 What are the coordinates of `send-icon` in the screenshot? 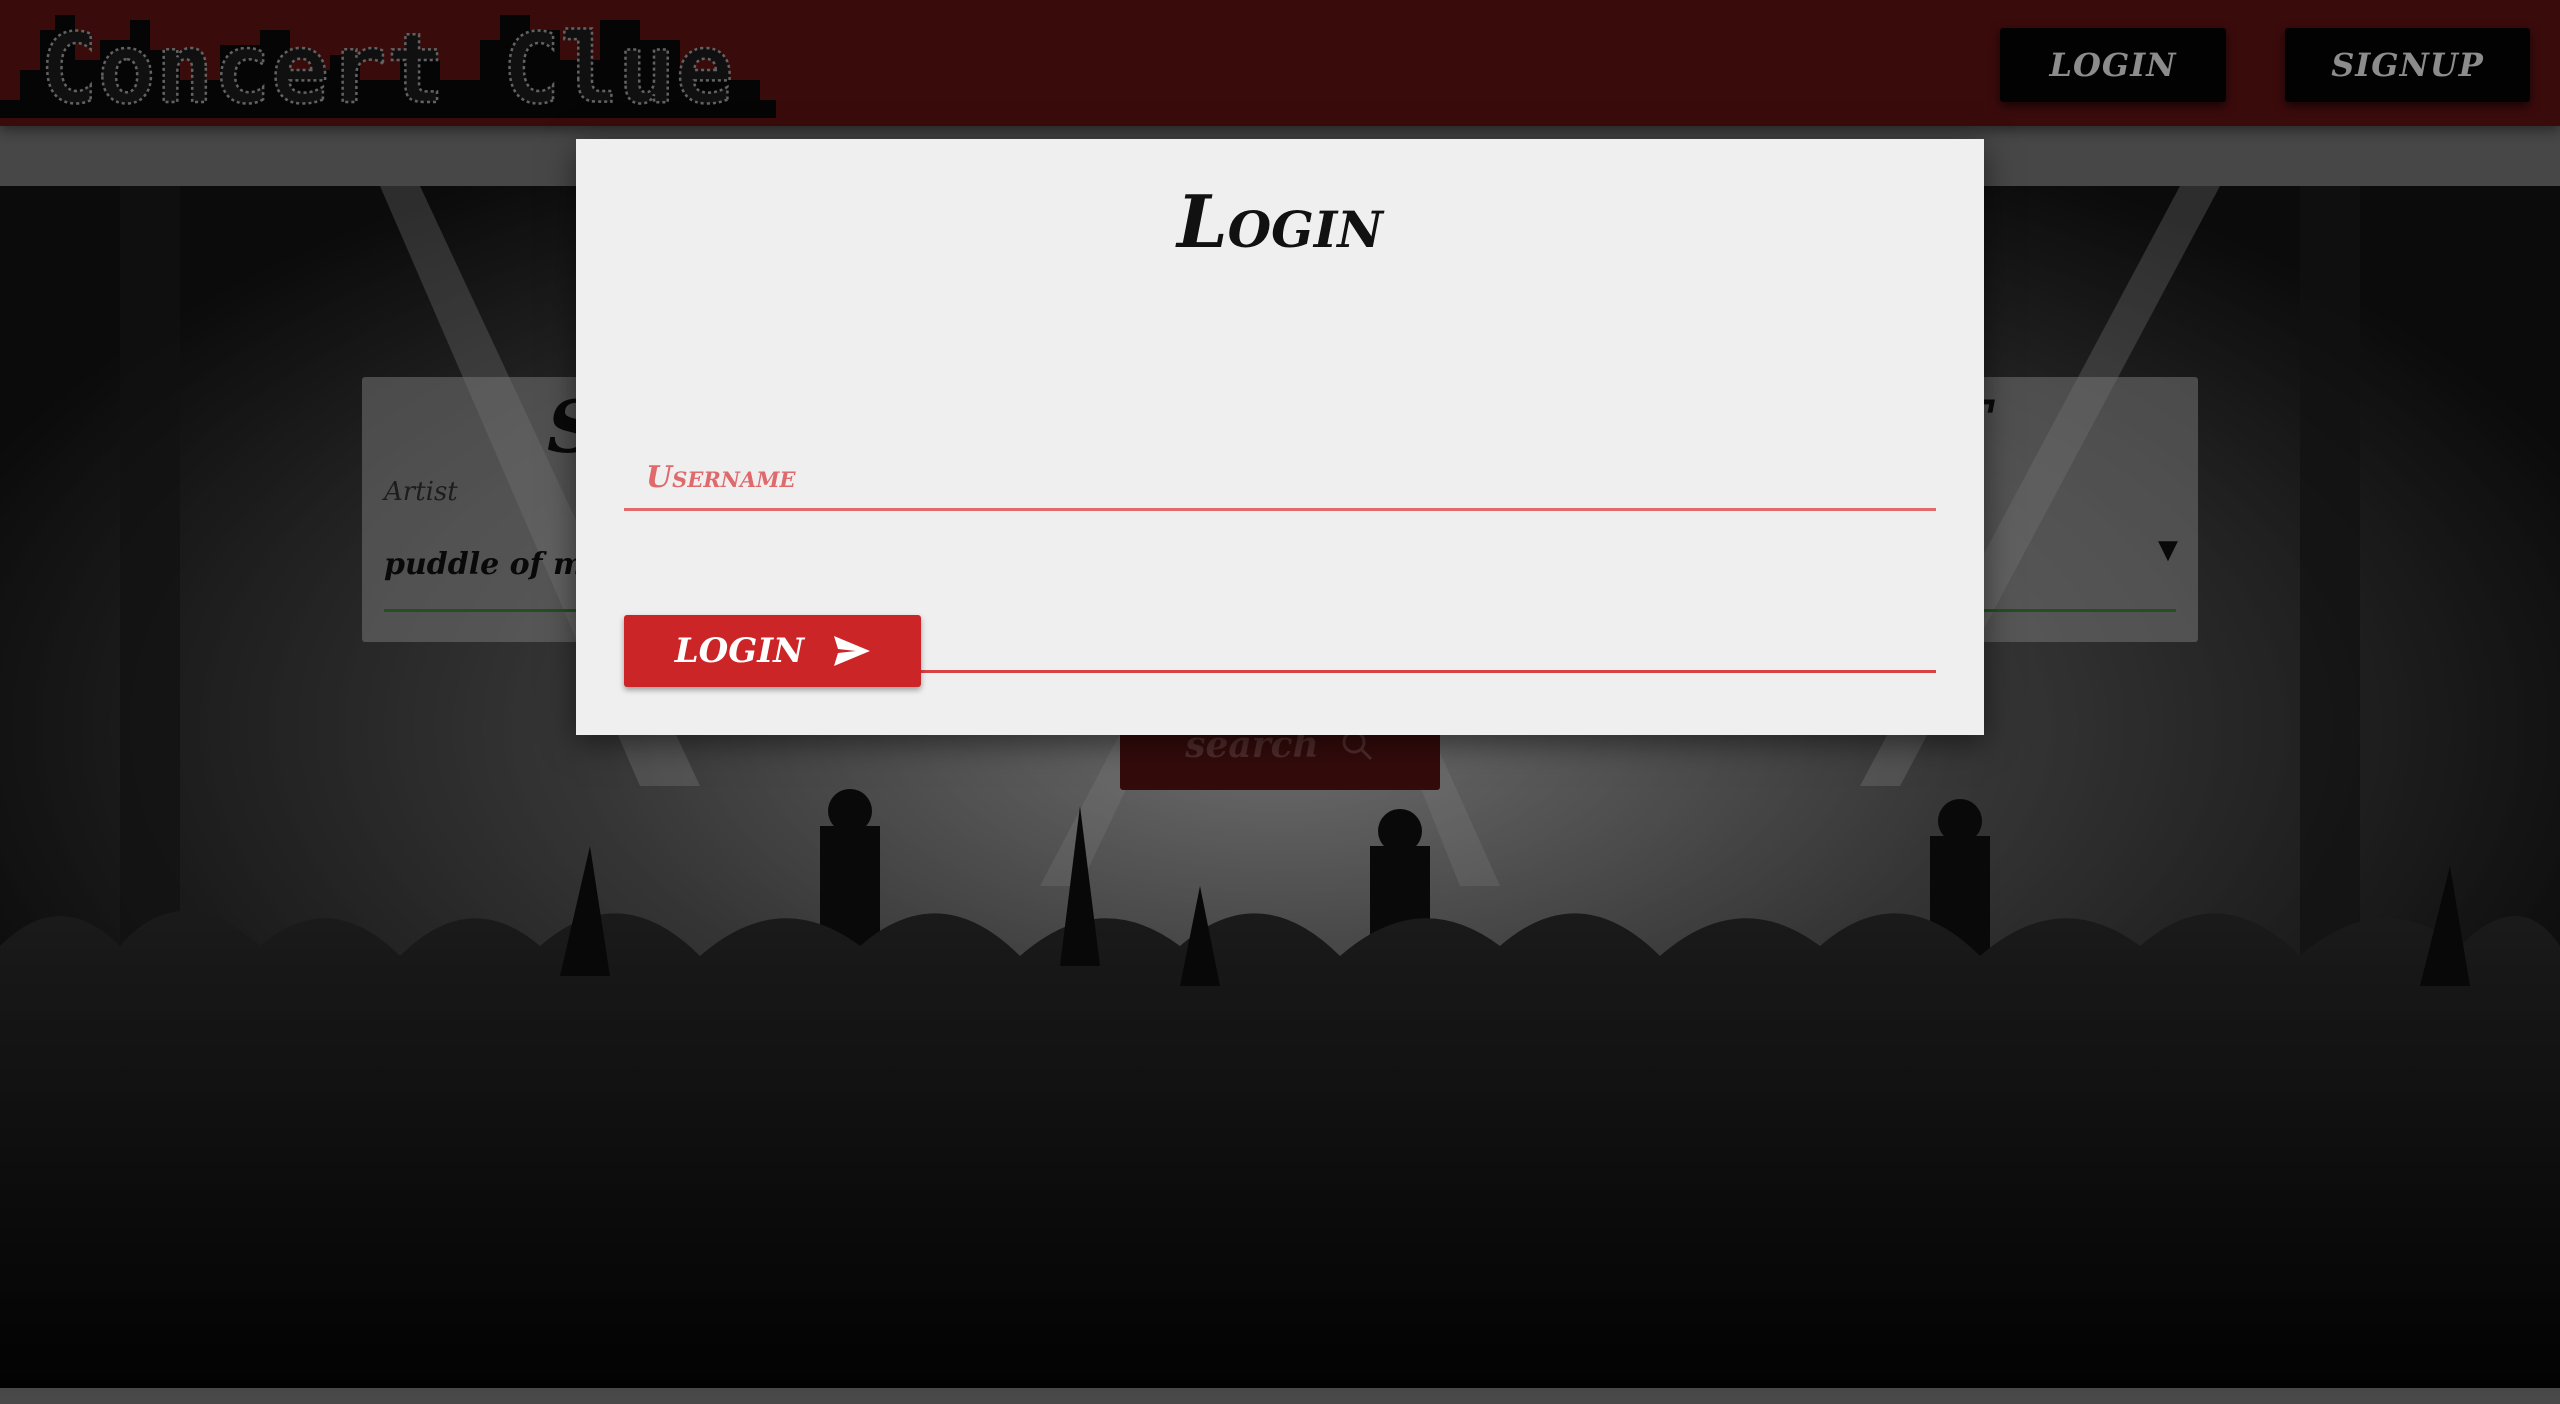 It's located at (852, 651).